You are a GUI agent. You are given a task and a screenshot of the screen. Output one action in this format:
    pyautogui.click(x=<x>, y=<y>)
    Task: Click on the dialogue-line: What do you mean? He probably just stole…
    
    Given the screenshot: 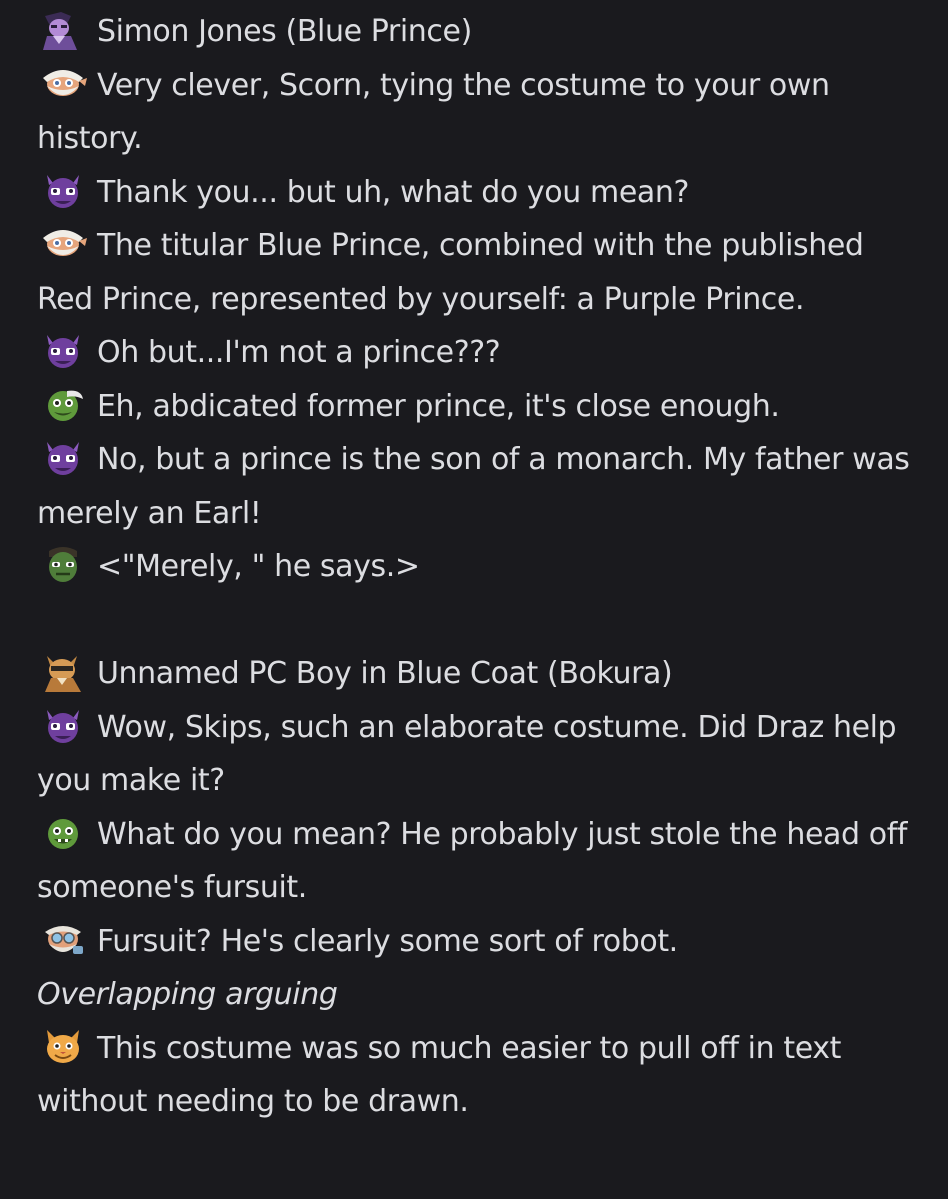 What is the action you would take?
    pyautogui.click(x=477, y=861)
    